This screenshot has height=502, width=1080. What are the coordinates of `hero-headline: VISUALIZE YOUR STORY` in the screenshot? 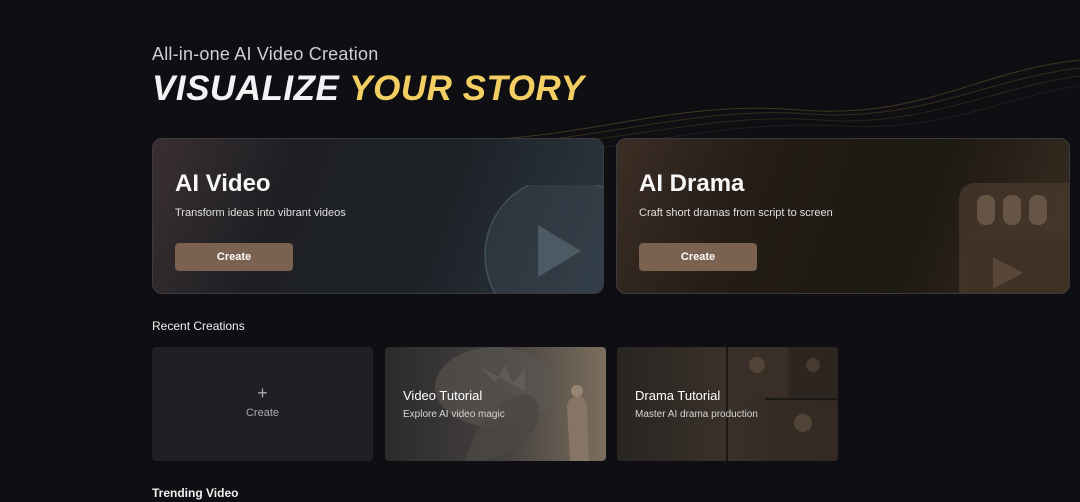 It's located at (368, 89).